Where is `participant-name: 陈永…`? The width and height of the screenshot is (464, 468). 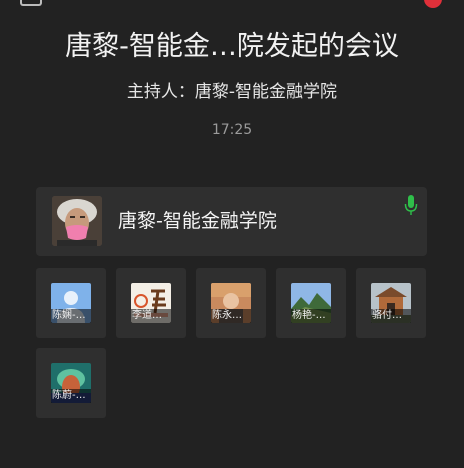
participant-name: 陈永… is located at coordinates (231, 316).